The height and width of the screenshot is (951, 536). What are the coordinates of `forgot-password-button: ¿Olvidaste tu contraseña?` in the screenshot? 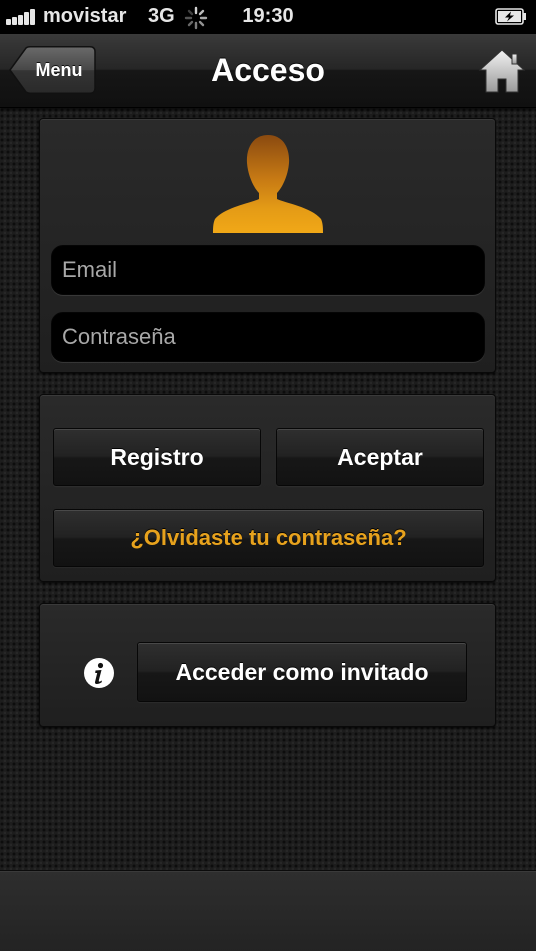 It's located at (268, 538).